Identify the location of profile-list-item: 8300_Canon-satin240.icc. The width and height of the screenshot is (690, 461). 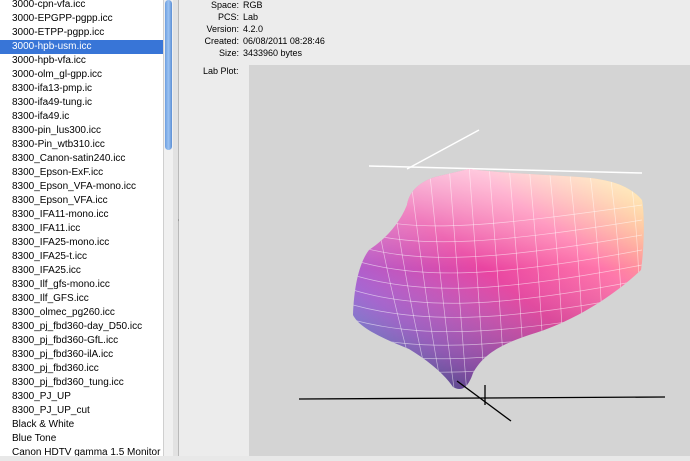
(81, 159).